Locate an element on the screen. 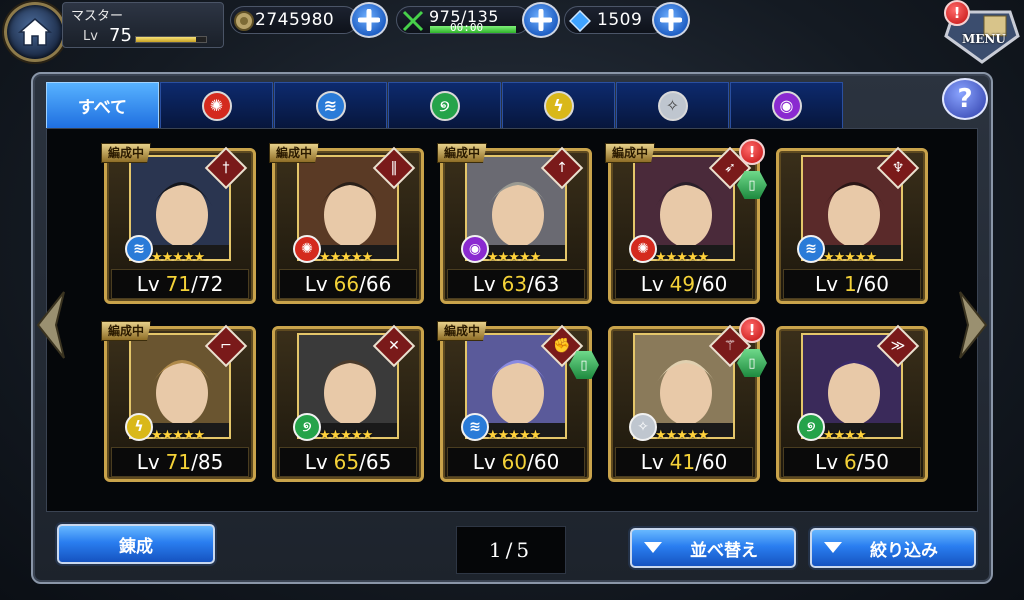 The width and height of the screenshot is (1024, 600). gem-display: 1509 is located at coordinates (615, 20).